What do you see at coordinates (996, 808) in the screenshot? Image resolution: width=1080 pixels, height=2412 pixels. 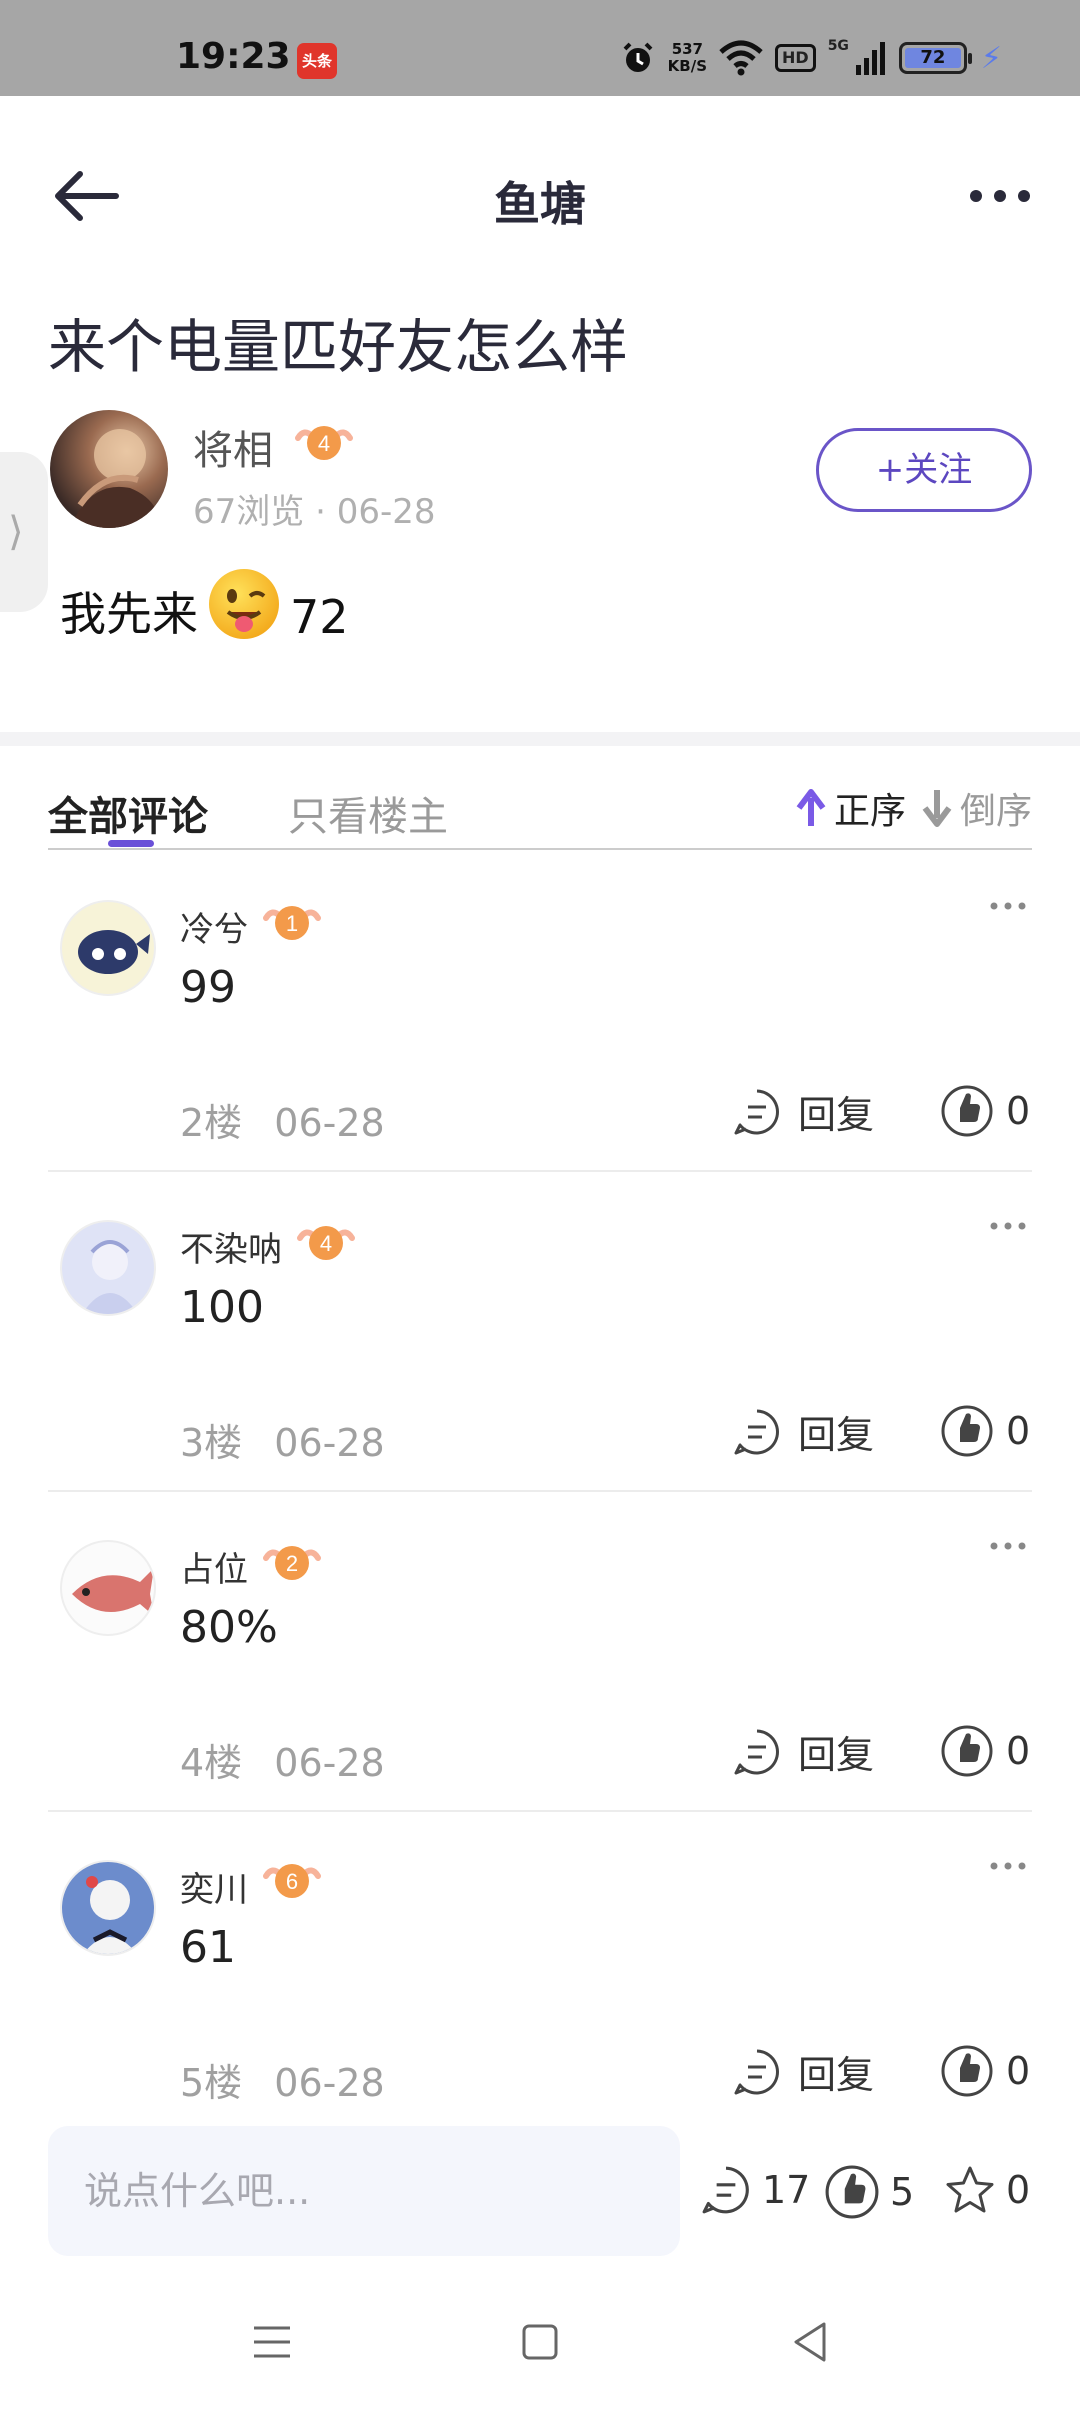 I see `sort-descending: 倒序` at bounding box center [996, 808].